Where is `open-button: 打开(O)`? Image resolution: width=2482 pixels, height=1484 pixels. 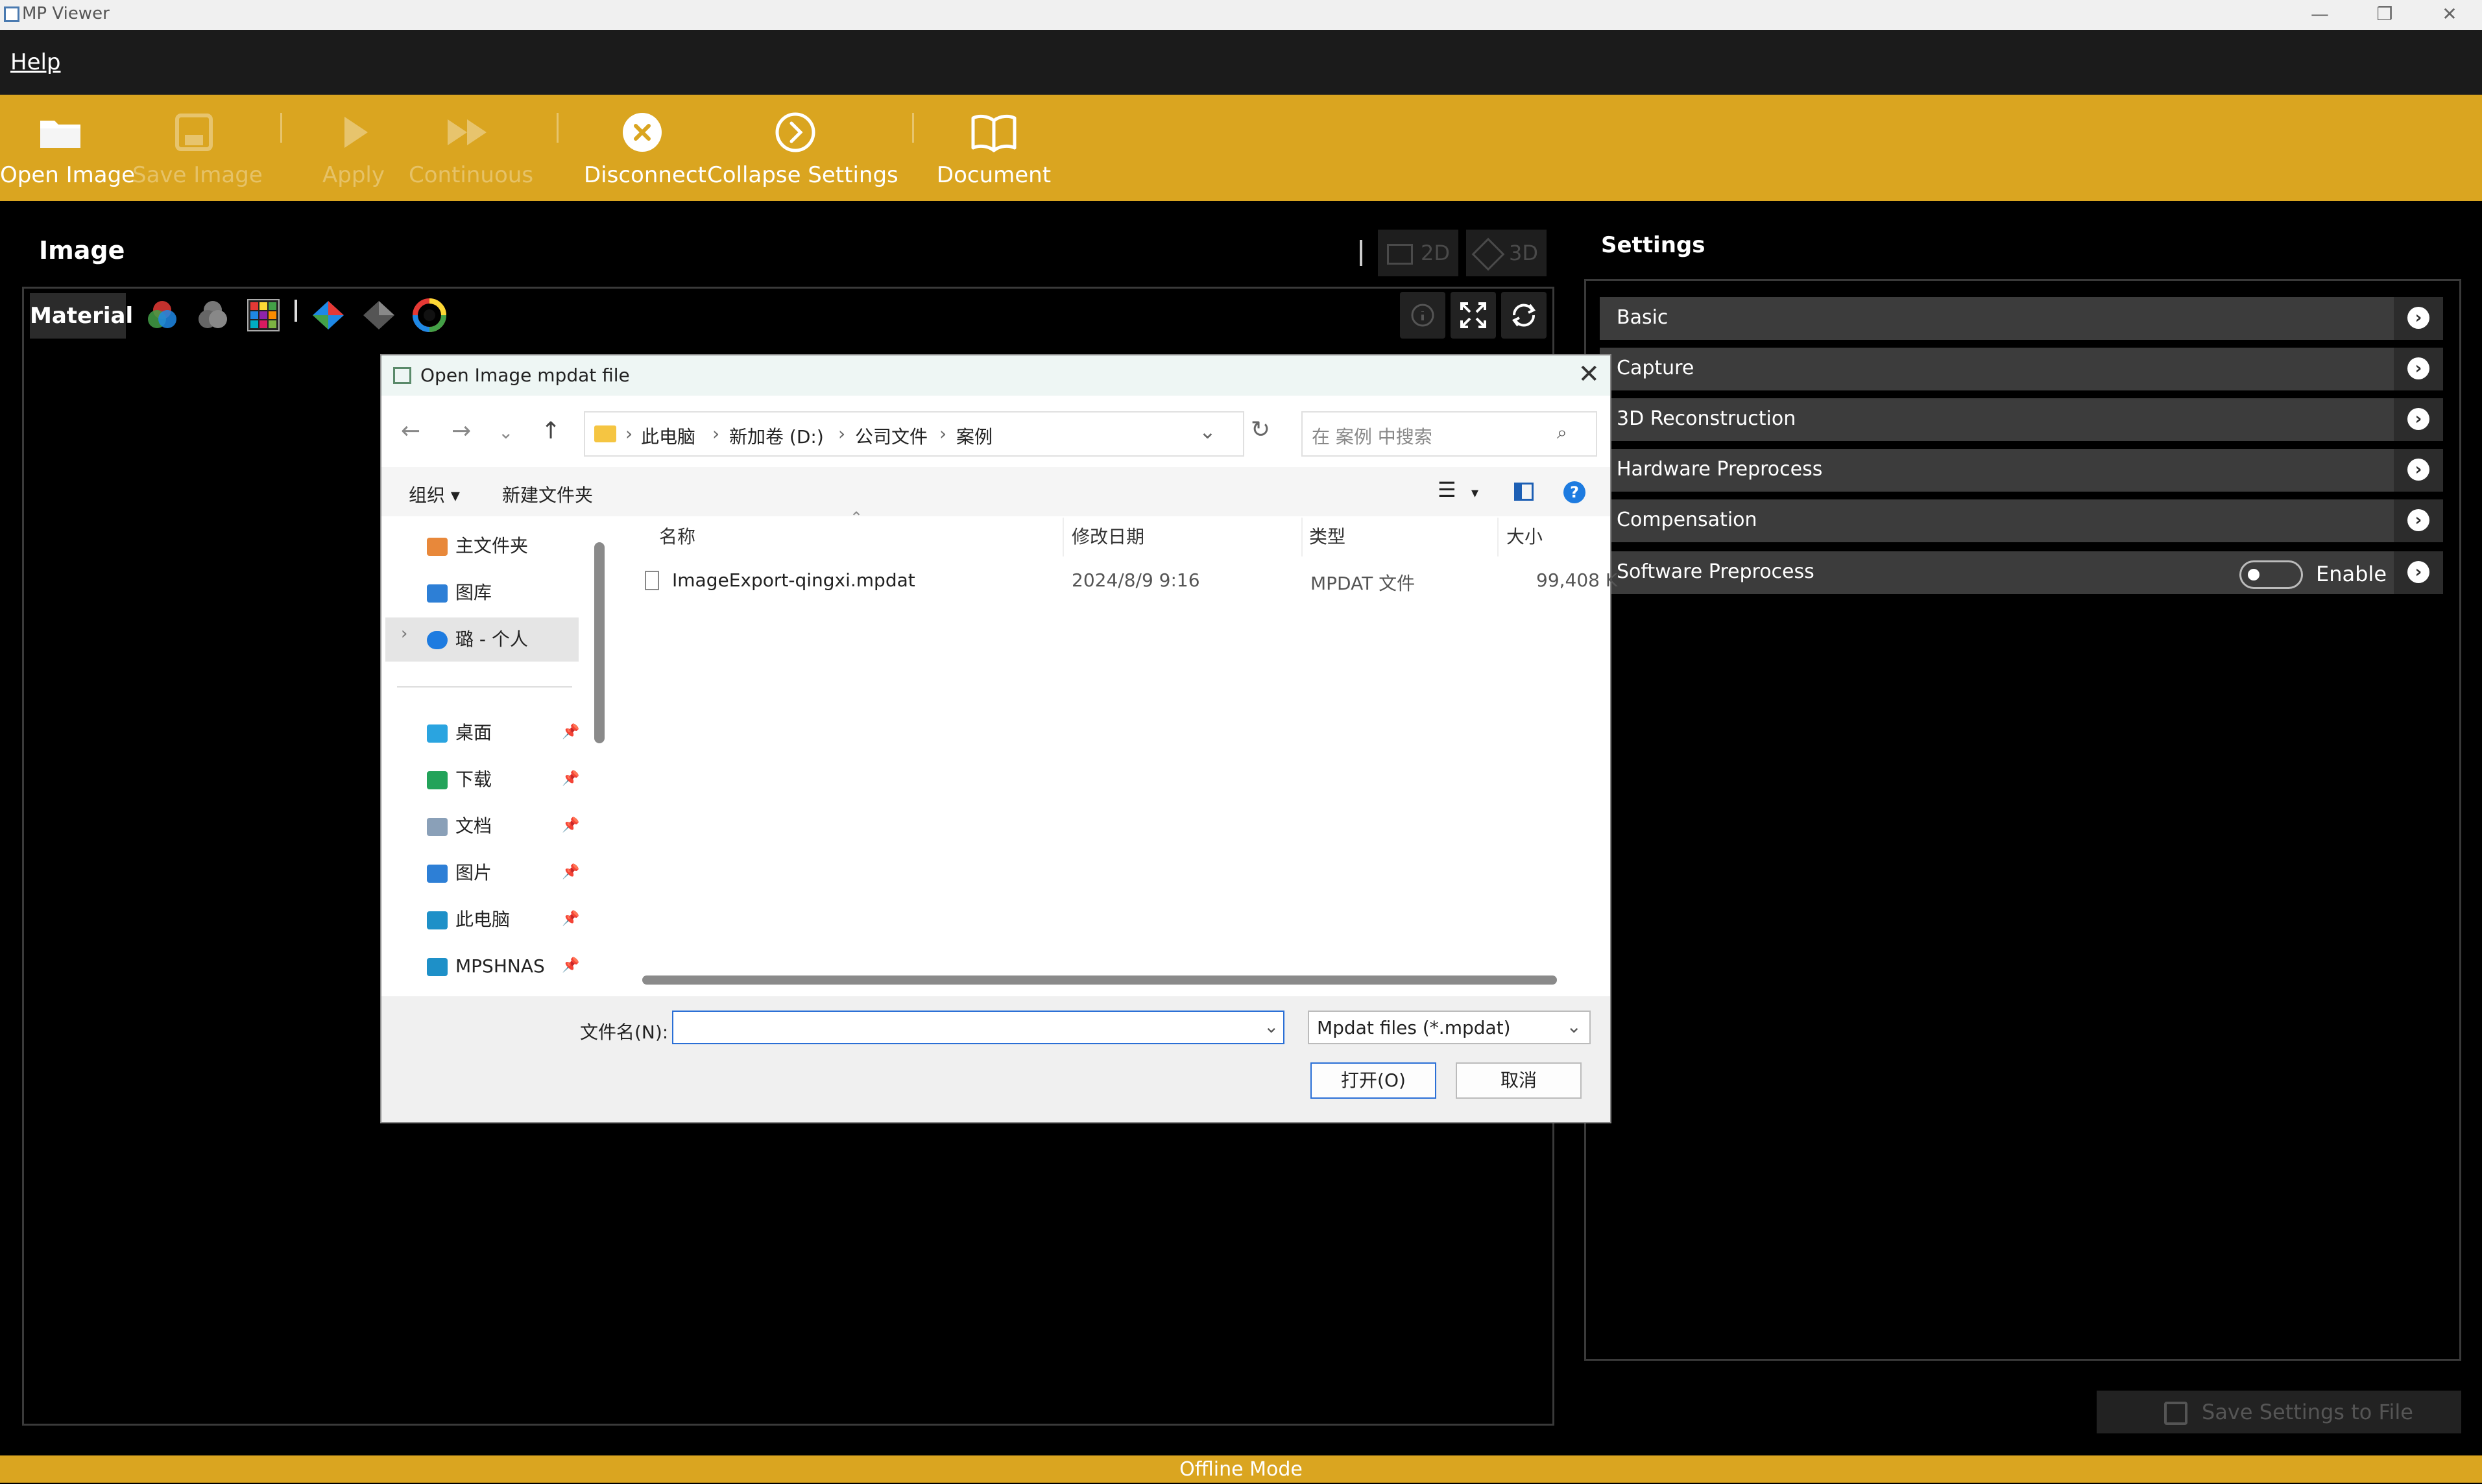 open-button: 打开(O) is located at coordinates (1373, 1081).